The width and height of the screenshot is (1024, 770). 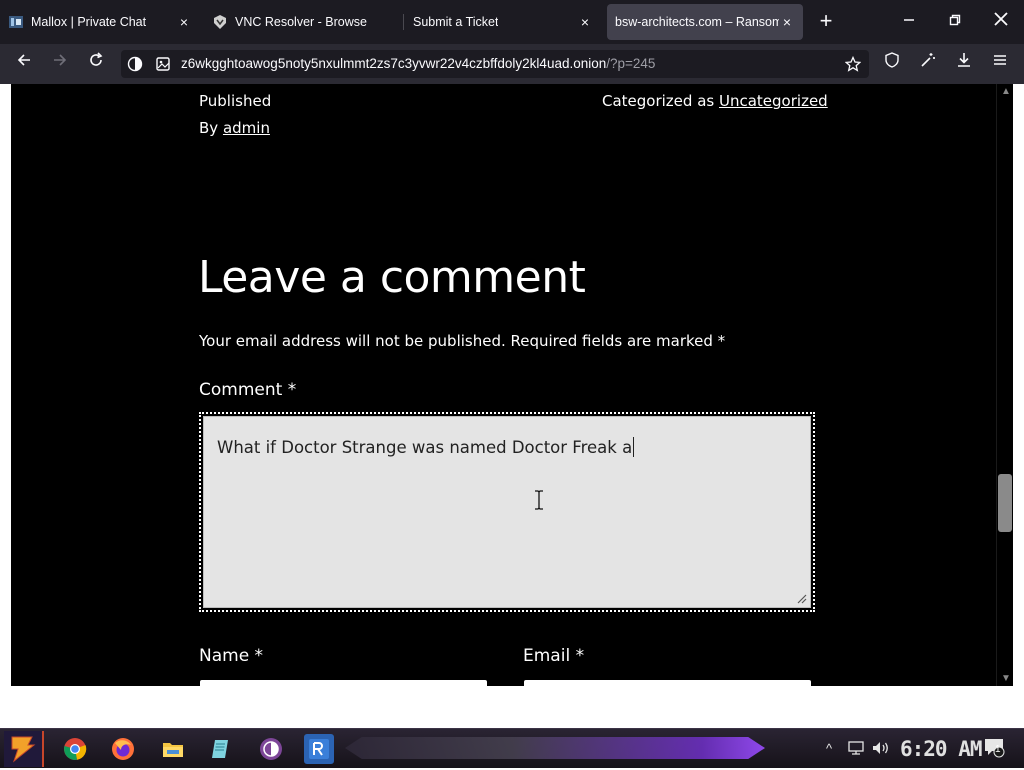 I want to click on firefox-taskbar-button, so click(x=123, y=749).